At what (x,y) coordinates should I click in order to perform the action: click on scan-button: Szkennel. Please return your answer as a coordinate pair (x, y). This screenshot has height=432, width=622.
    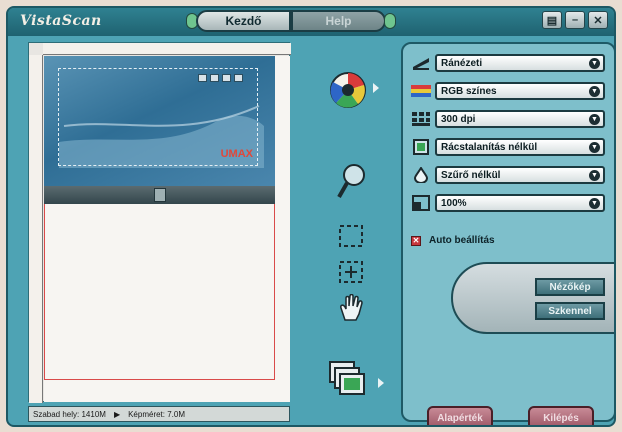
    Looking at the image, I should click on (570, 311).